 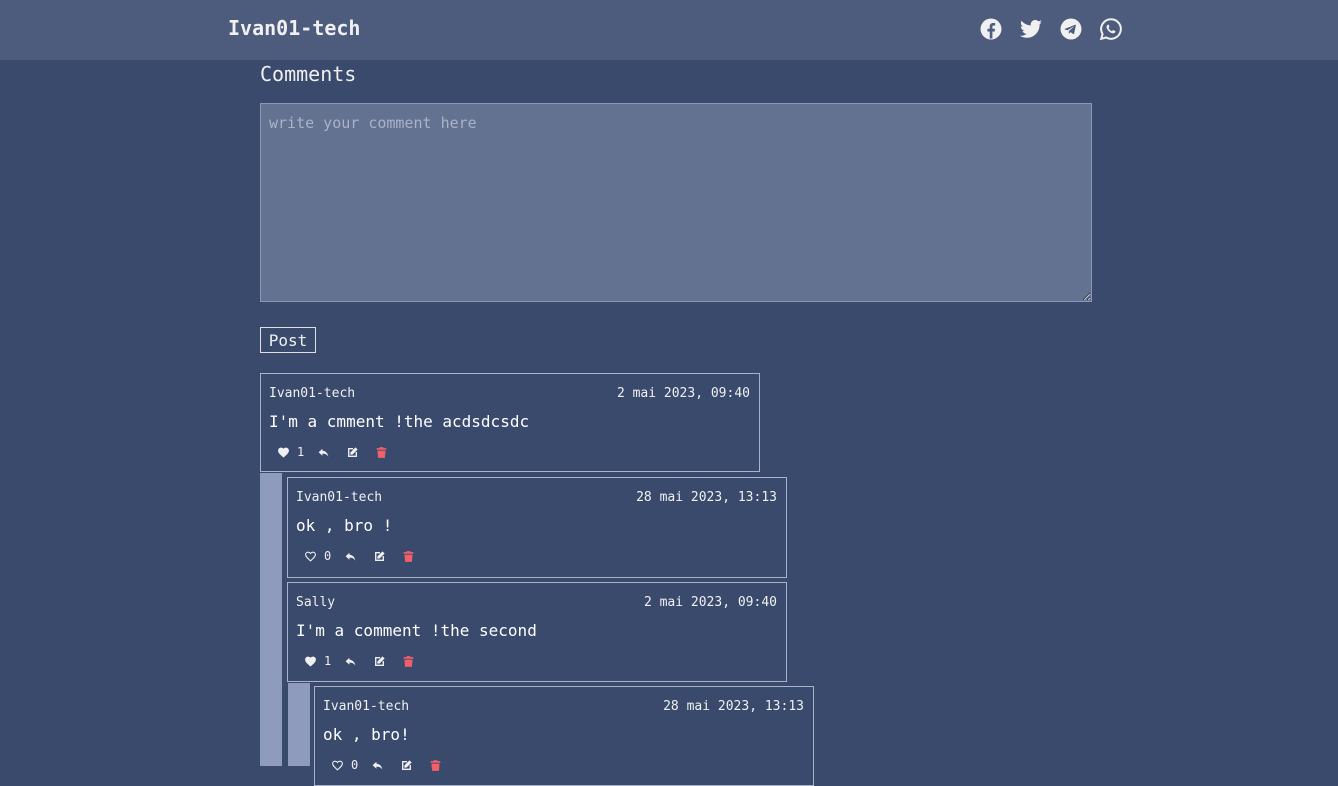 I want to click on facebook-icon, so click(x=991, y=29).